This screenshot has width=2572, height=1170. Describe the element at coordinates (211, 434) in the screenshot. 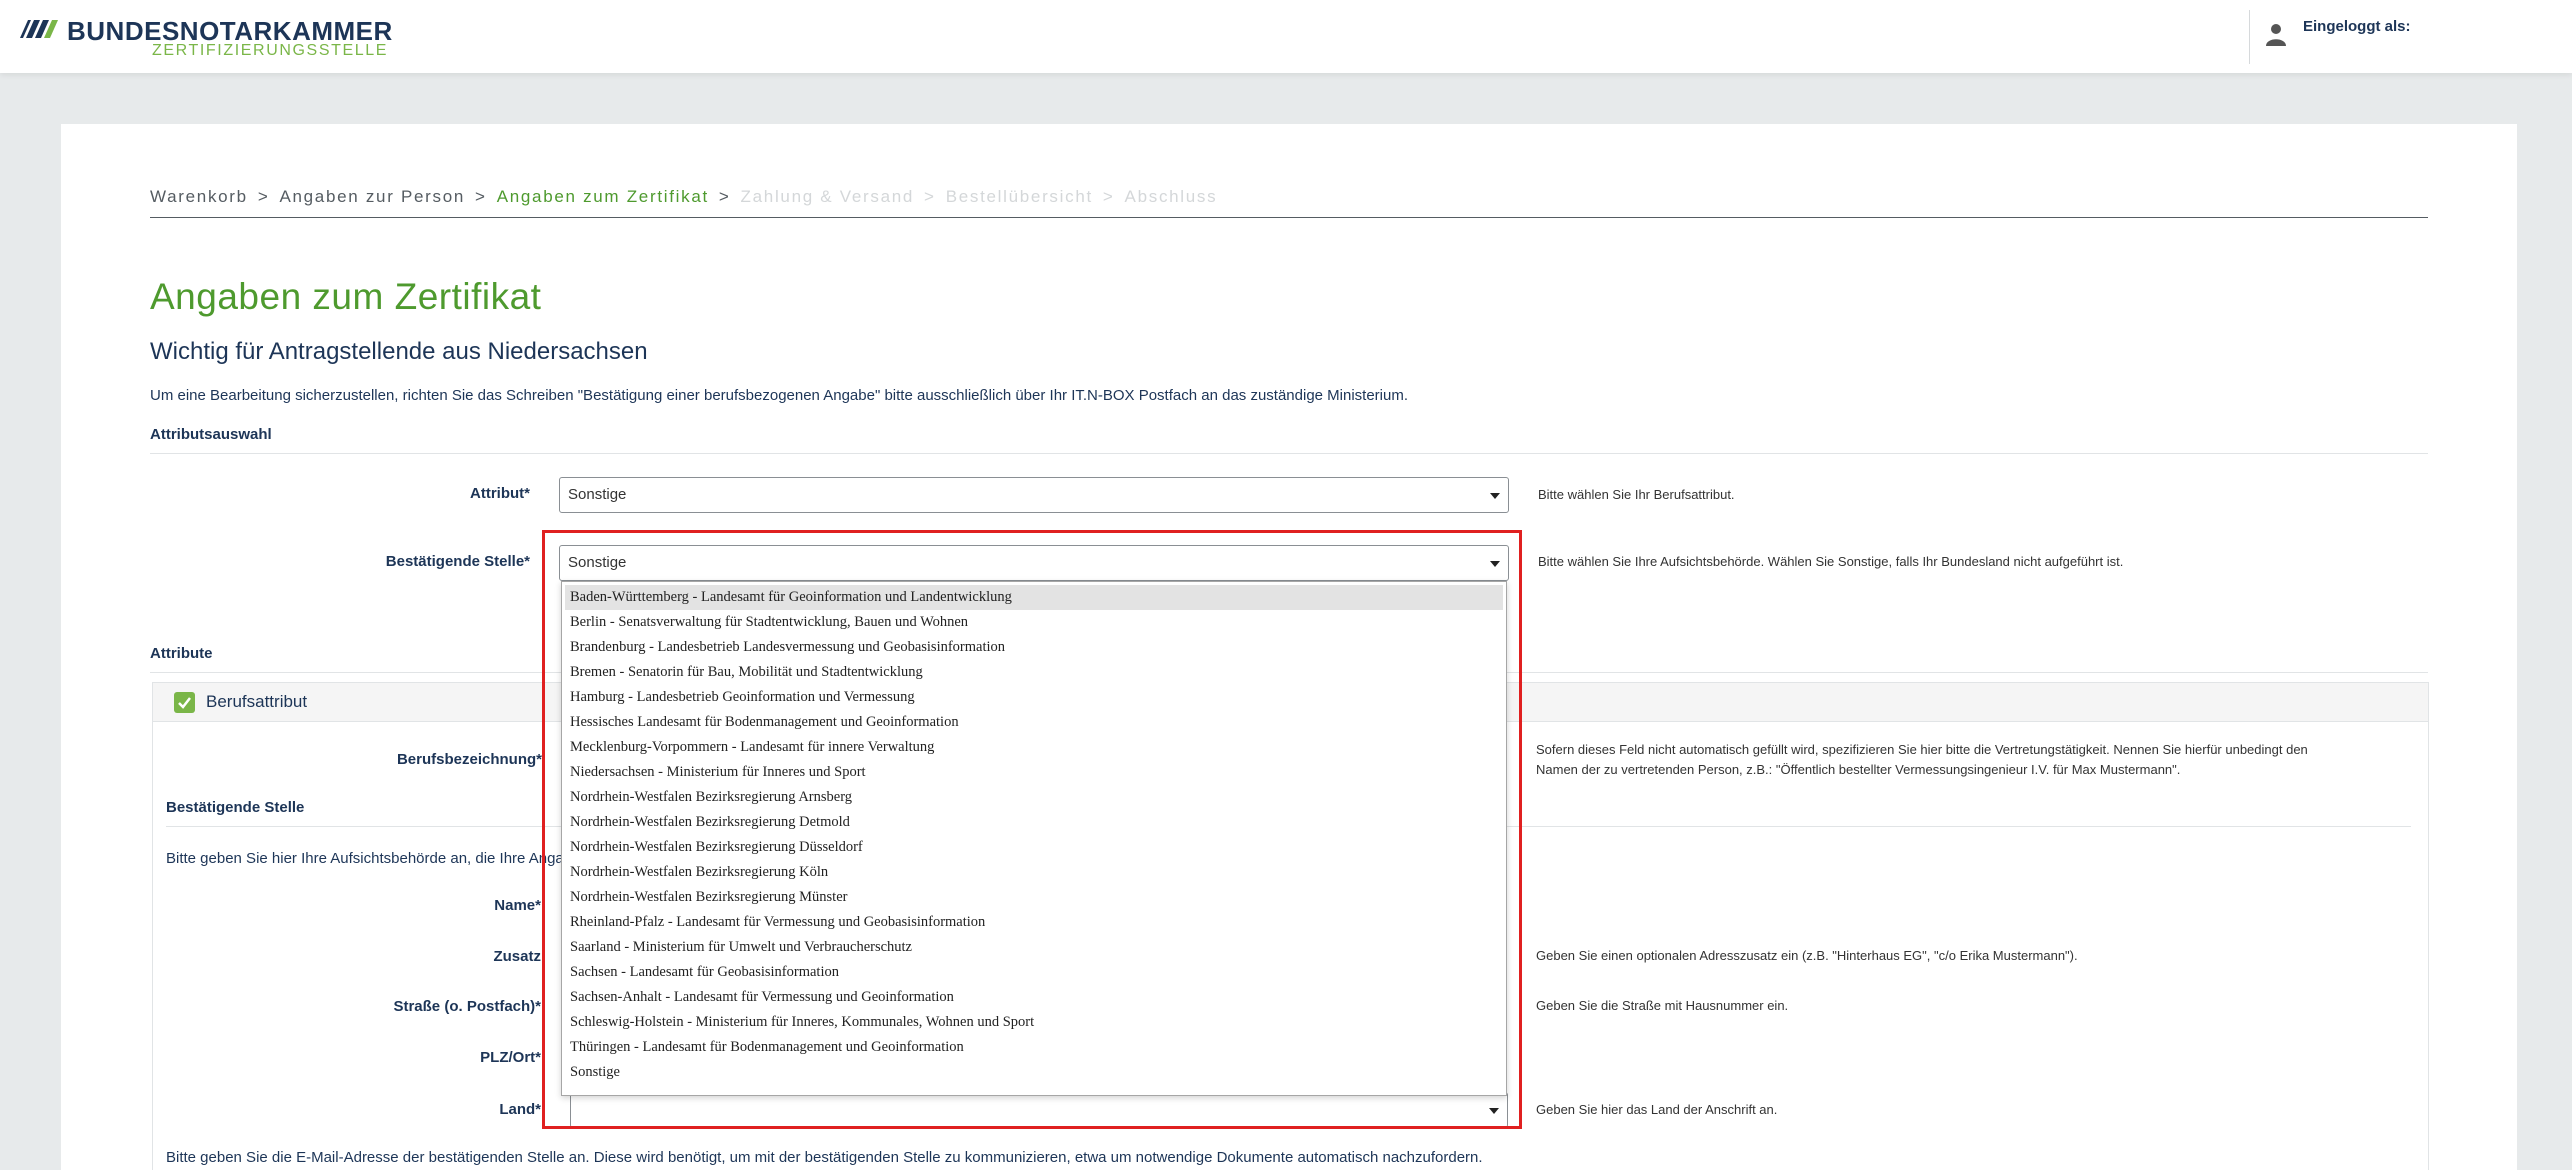

I see `section-title-attributsauswahl: Attributsauswahl` at that location.